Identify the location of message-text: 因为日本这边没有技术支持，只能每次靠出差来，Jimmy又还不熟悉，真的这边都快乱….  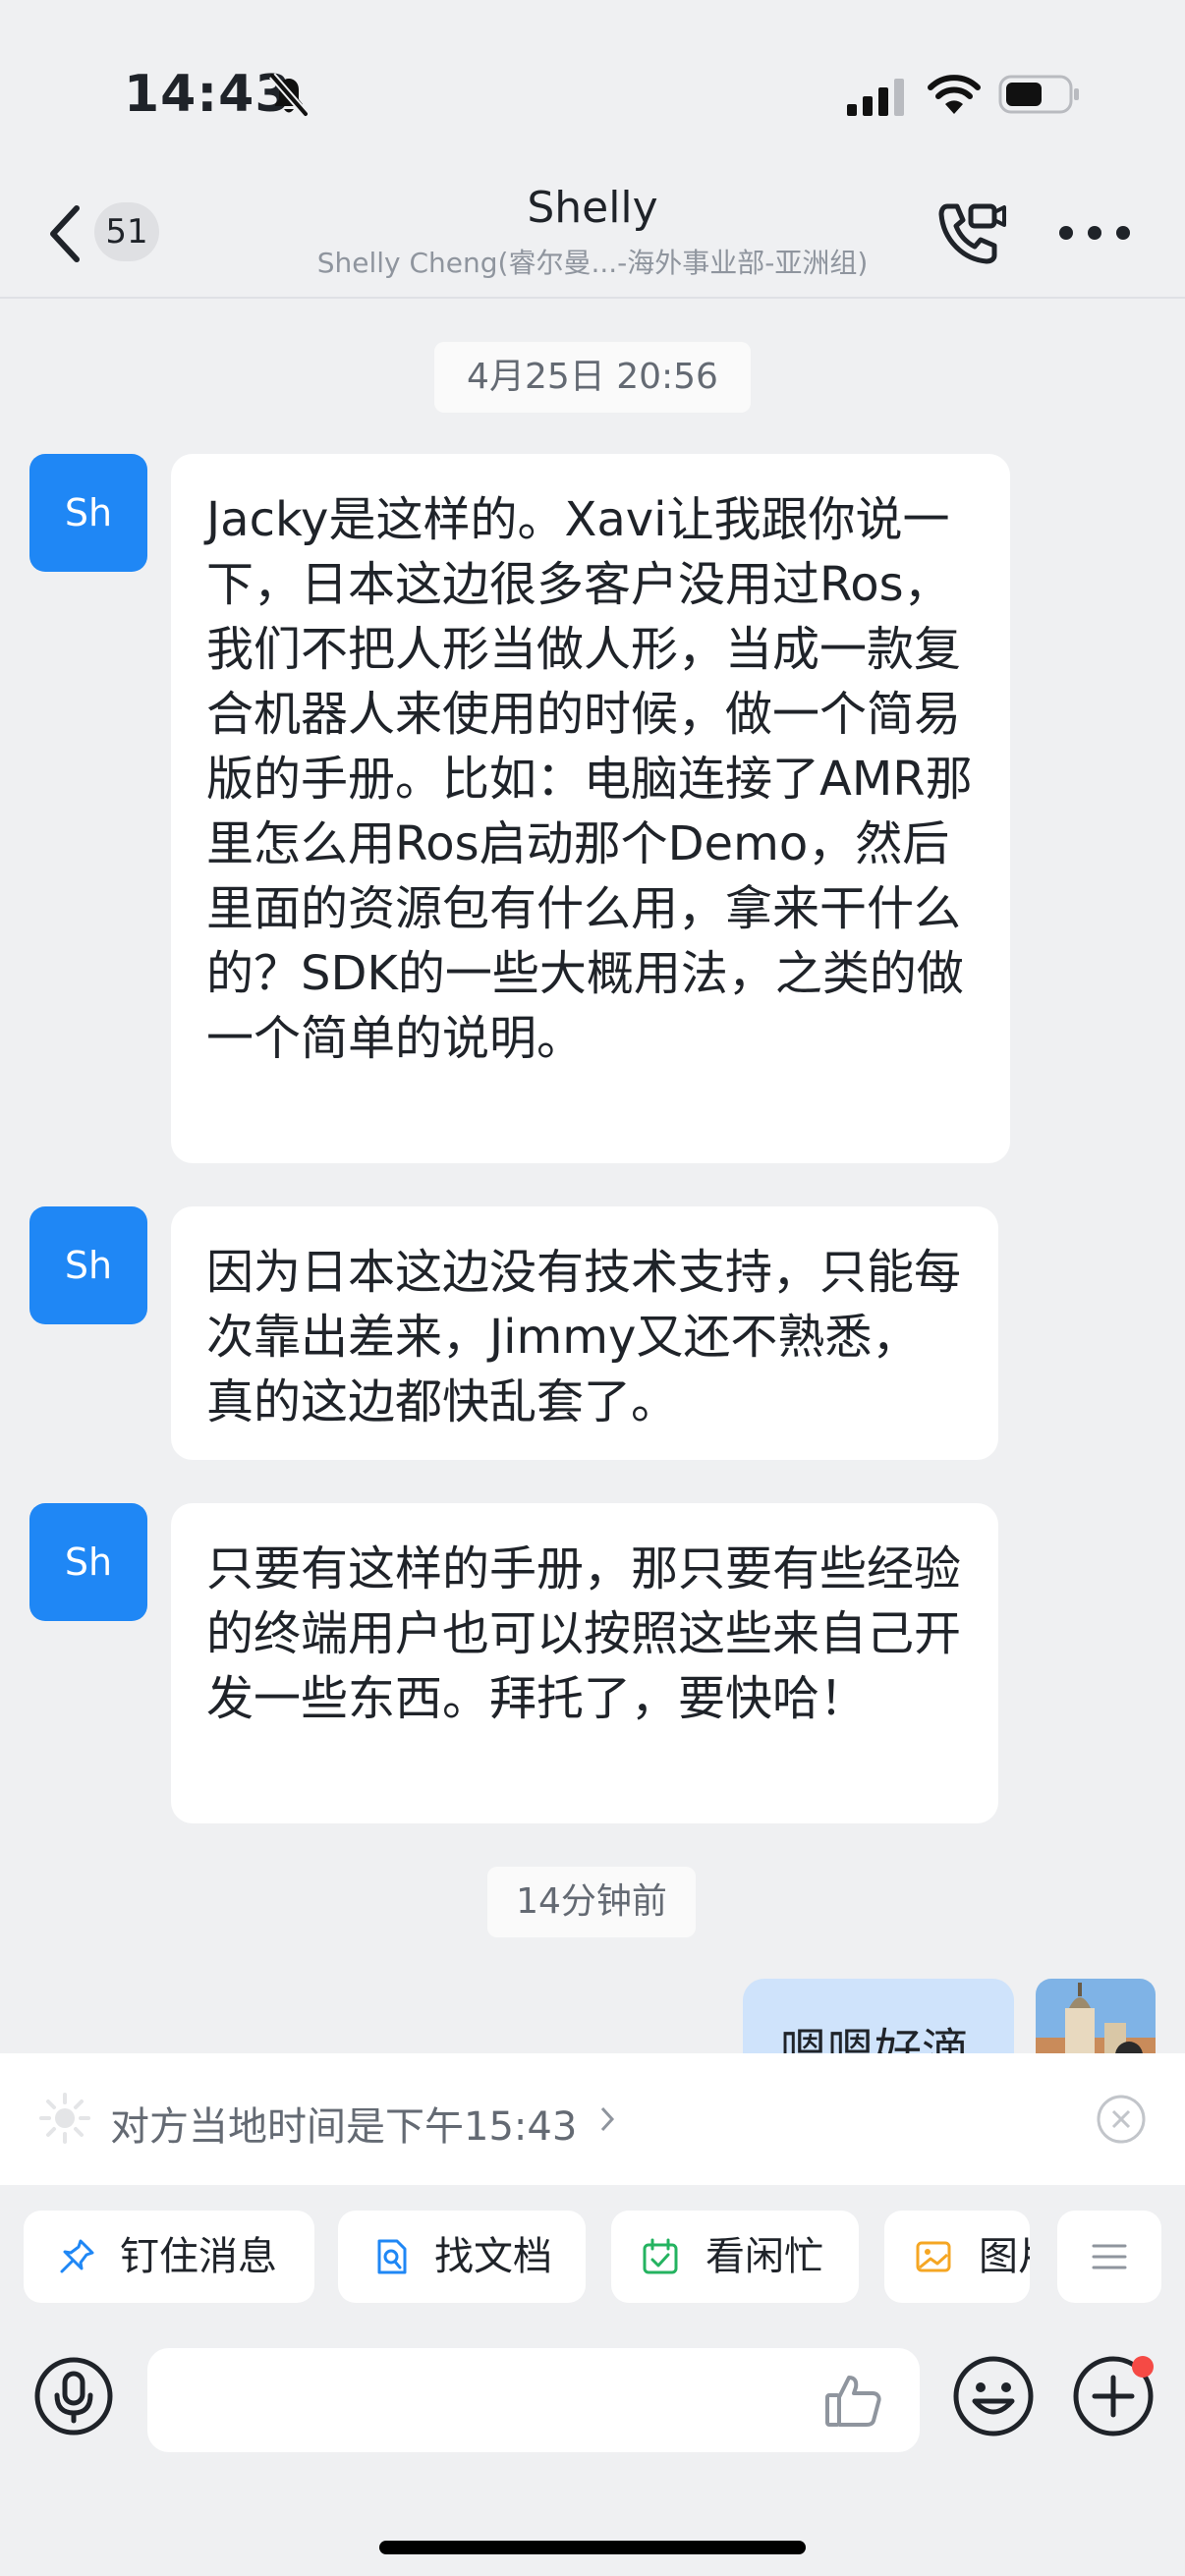
(584, 1337).